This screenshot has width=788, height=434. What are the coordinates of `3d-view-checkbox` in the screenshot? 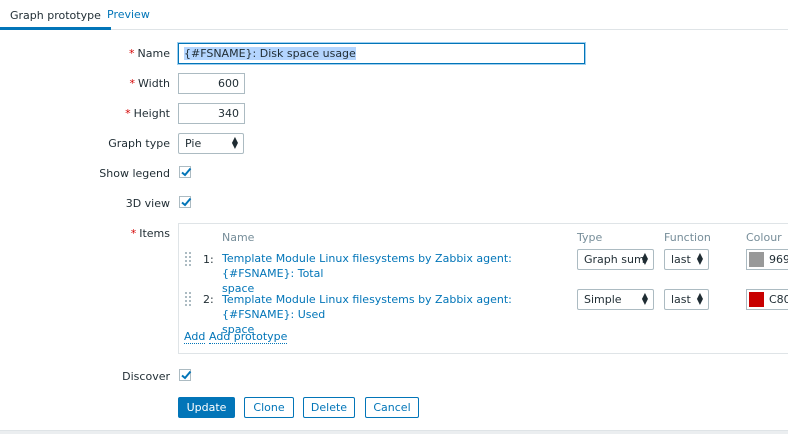 It's located at (185, 202).